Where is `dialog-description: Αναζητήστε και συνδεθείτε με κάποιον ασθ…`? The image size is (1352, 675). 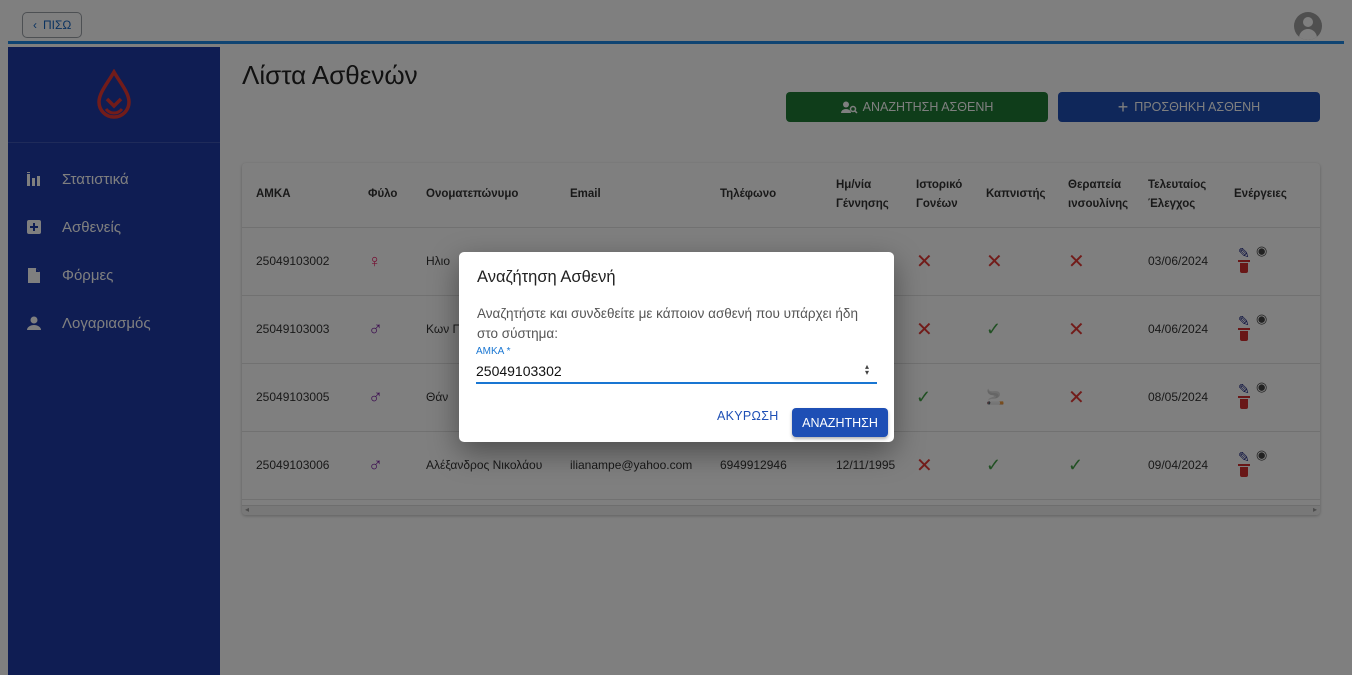 dialog-description: Αναζητήστε και συνδεθείτε με κάποιον ασθ… is located at coordinates (667, 323).